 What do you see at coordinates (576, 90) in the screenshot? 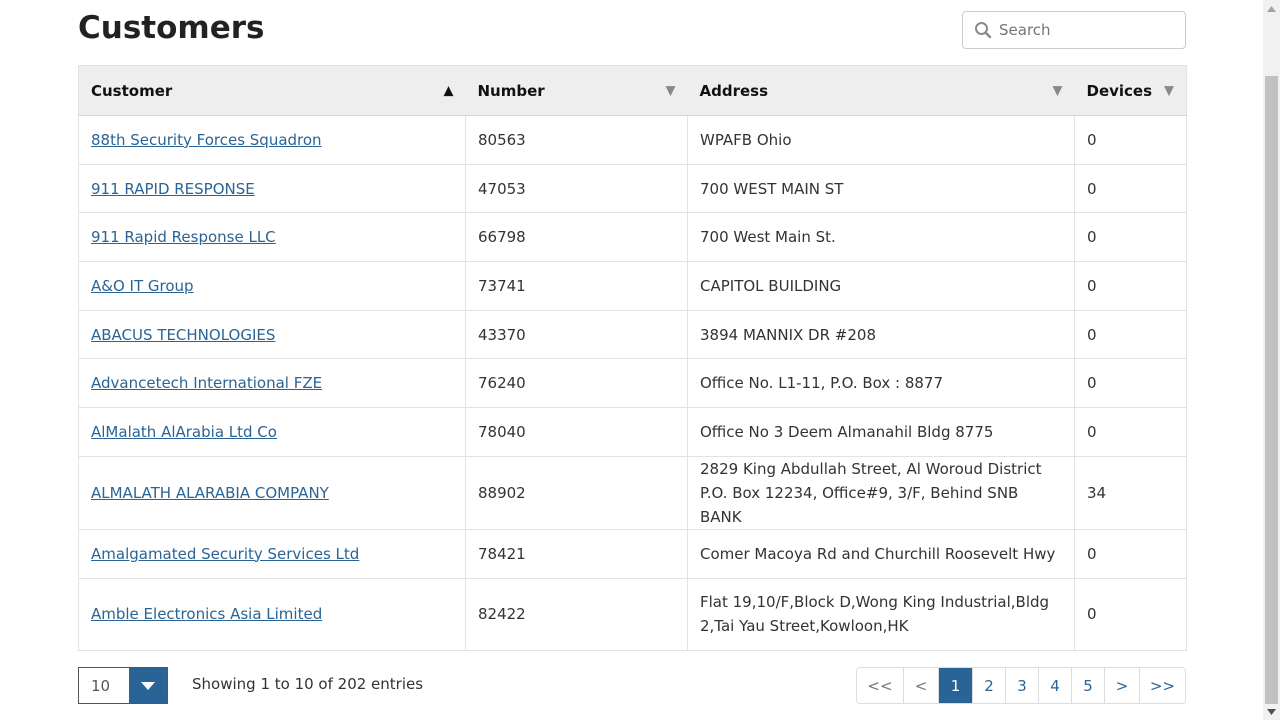
I see `column-header-number: Number ▼` at bounding box center [576, 90].